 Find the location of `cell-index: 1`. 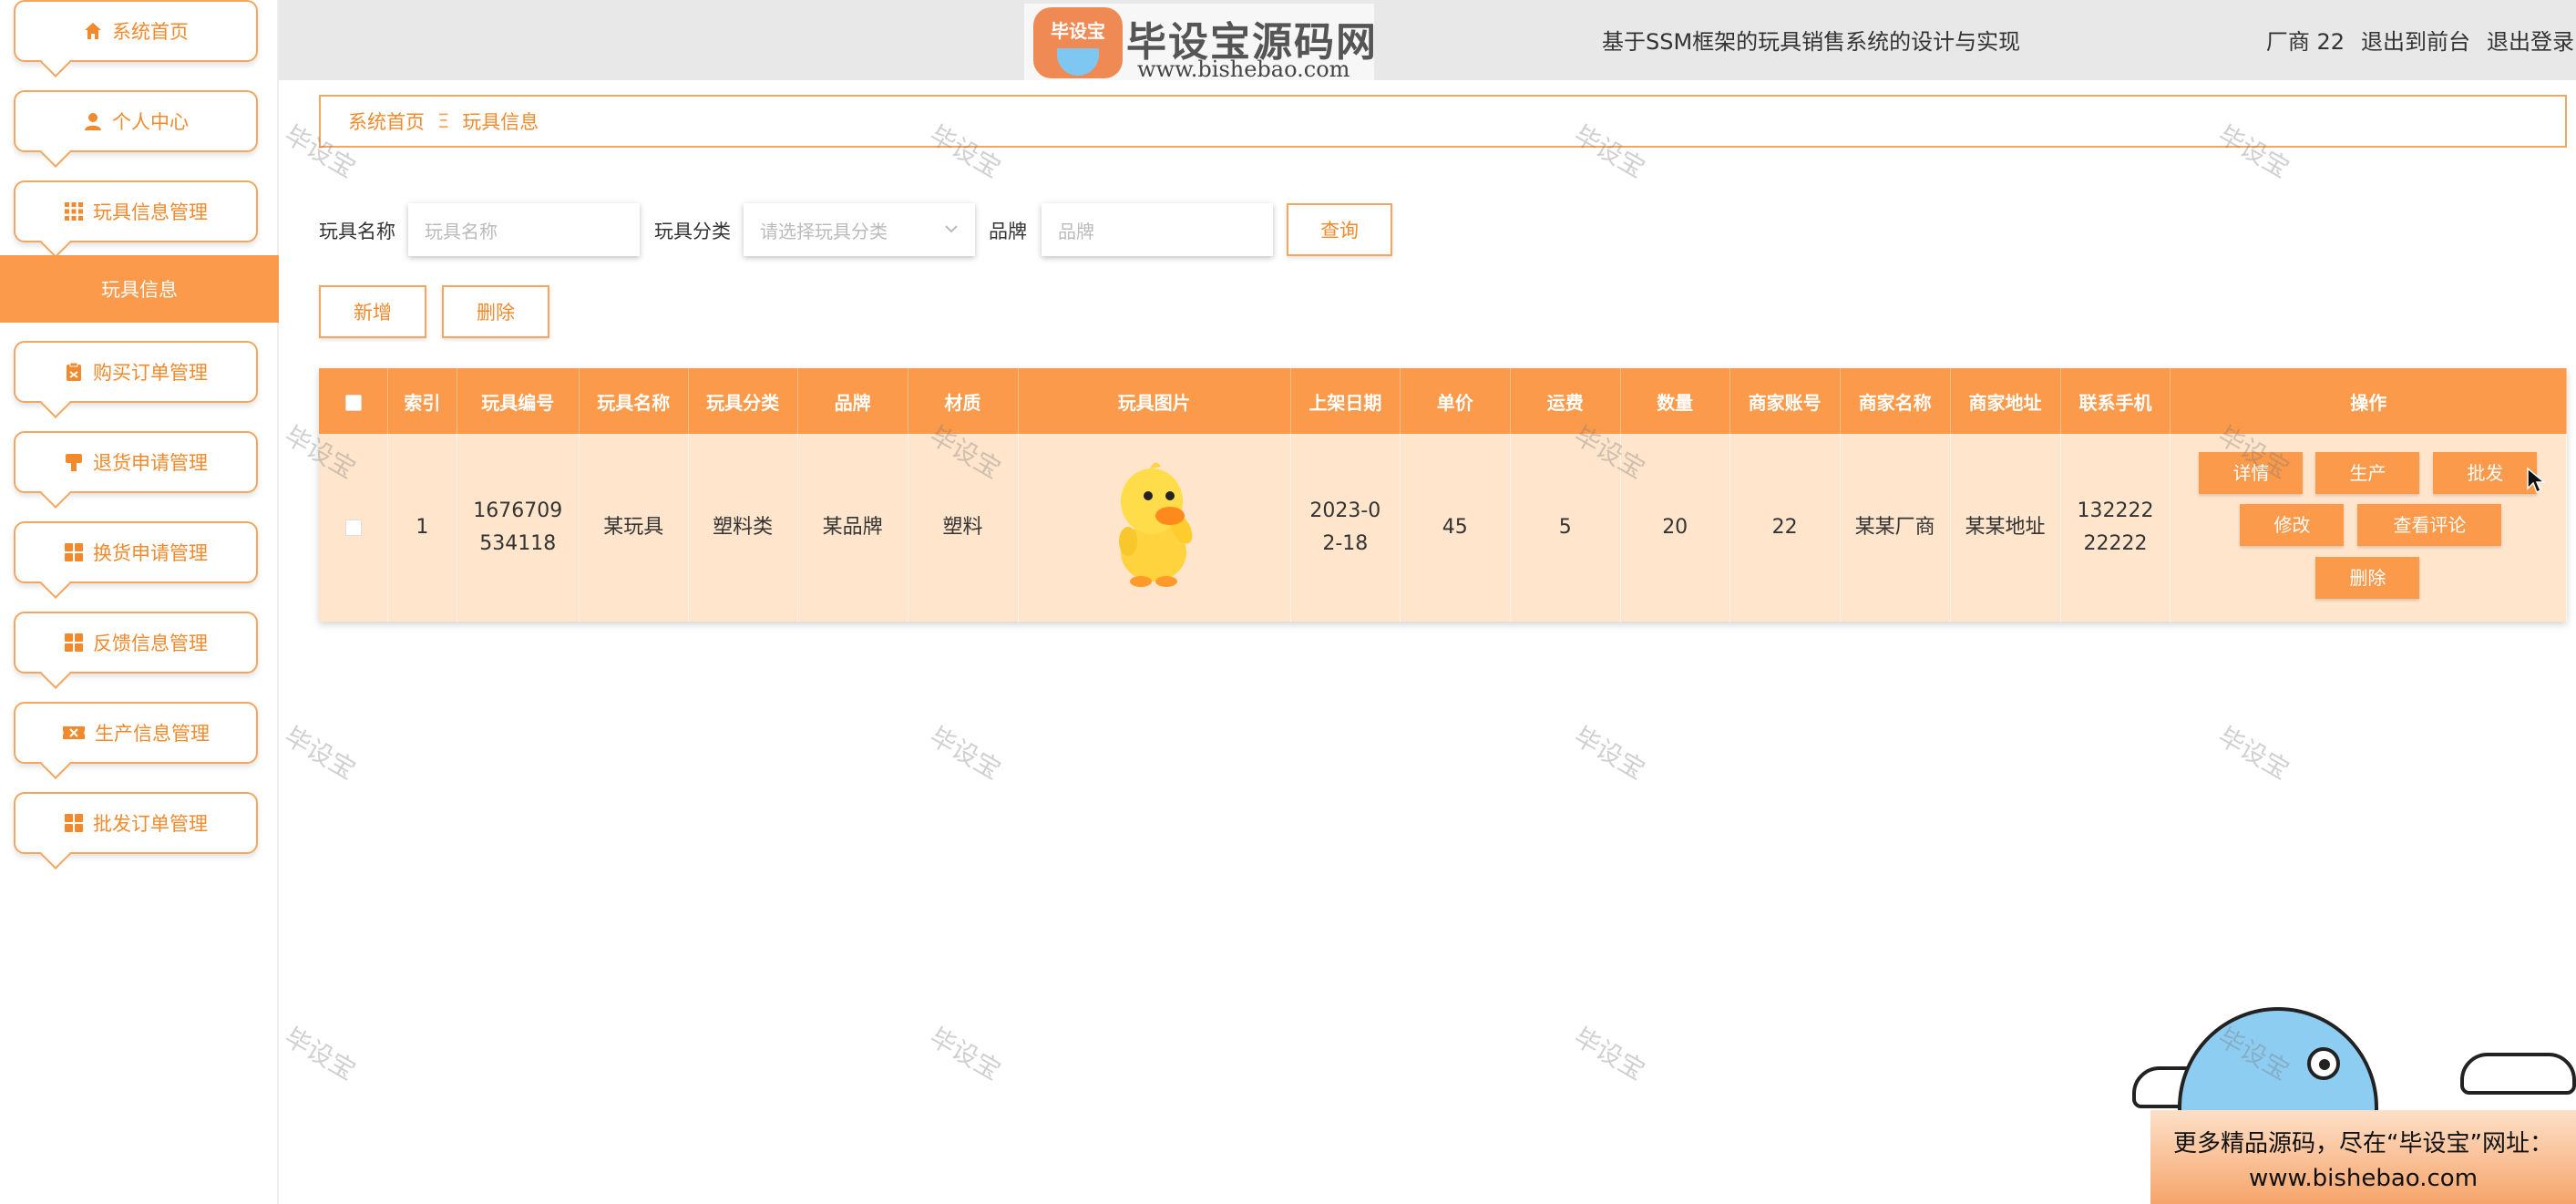

cell-index: 1 is located at coordinates (422, 528).